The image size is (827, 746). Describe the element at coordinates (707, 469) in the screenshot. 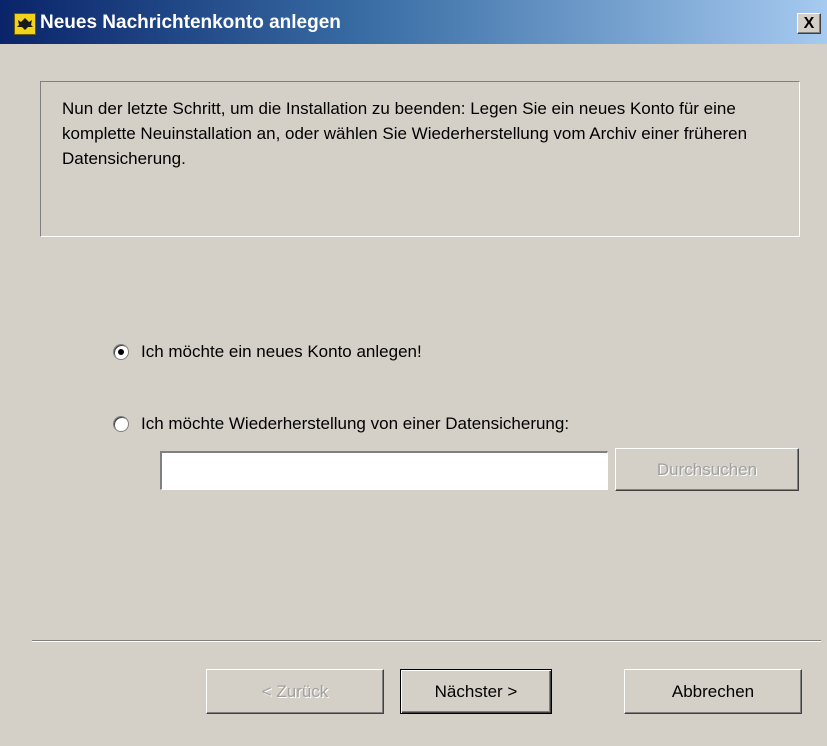

I see `browse-button: Durchsuchen` at that location.